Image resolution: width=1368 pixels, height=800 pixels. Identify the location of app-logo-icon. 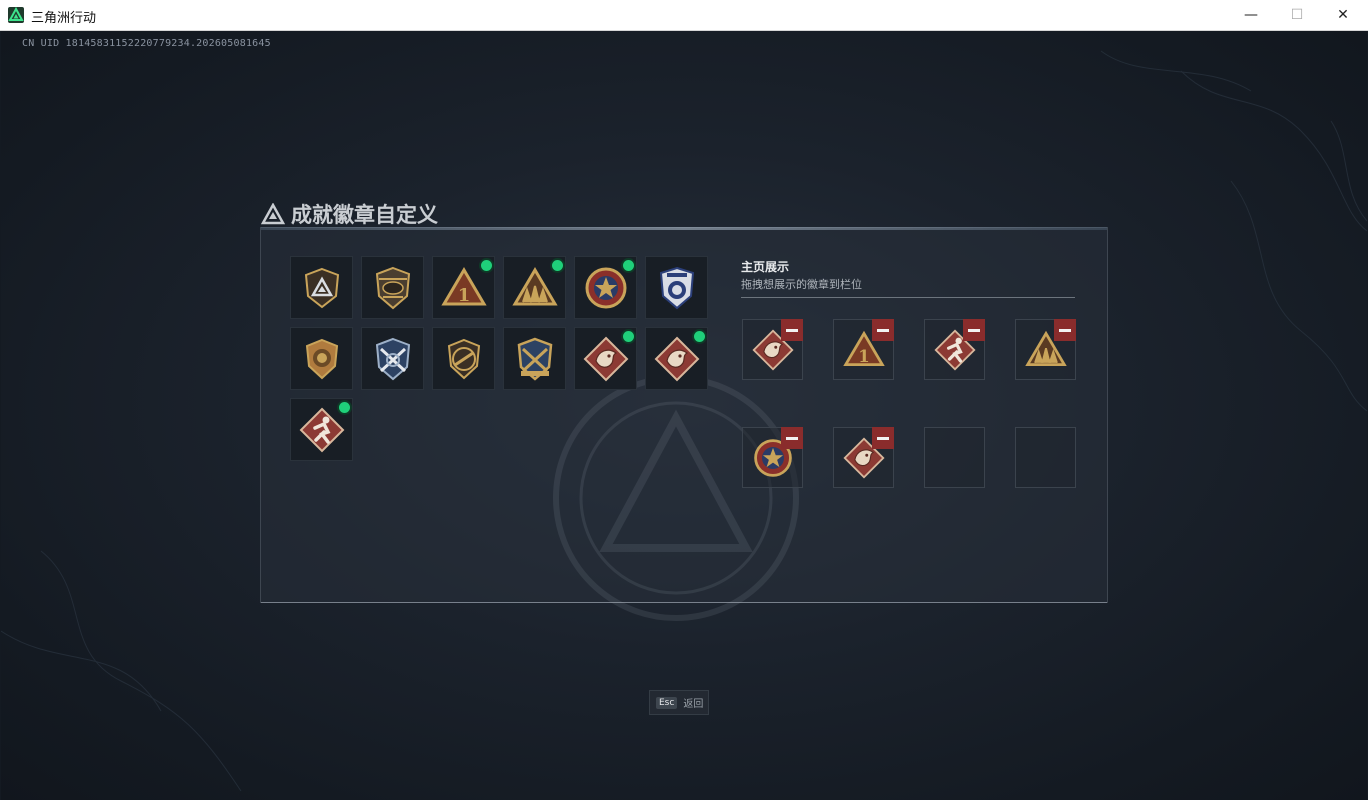
(16, 15).